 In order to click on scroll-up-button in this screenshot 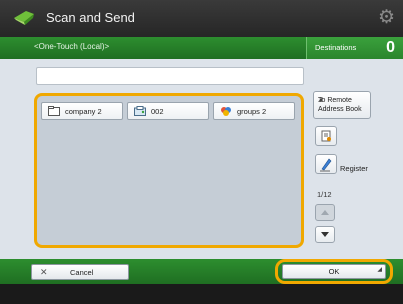, I will do `click(325, 212)`.